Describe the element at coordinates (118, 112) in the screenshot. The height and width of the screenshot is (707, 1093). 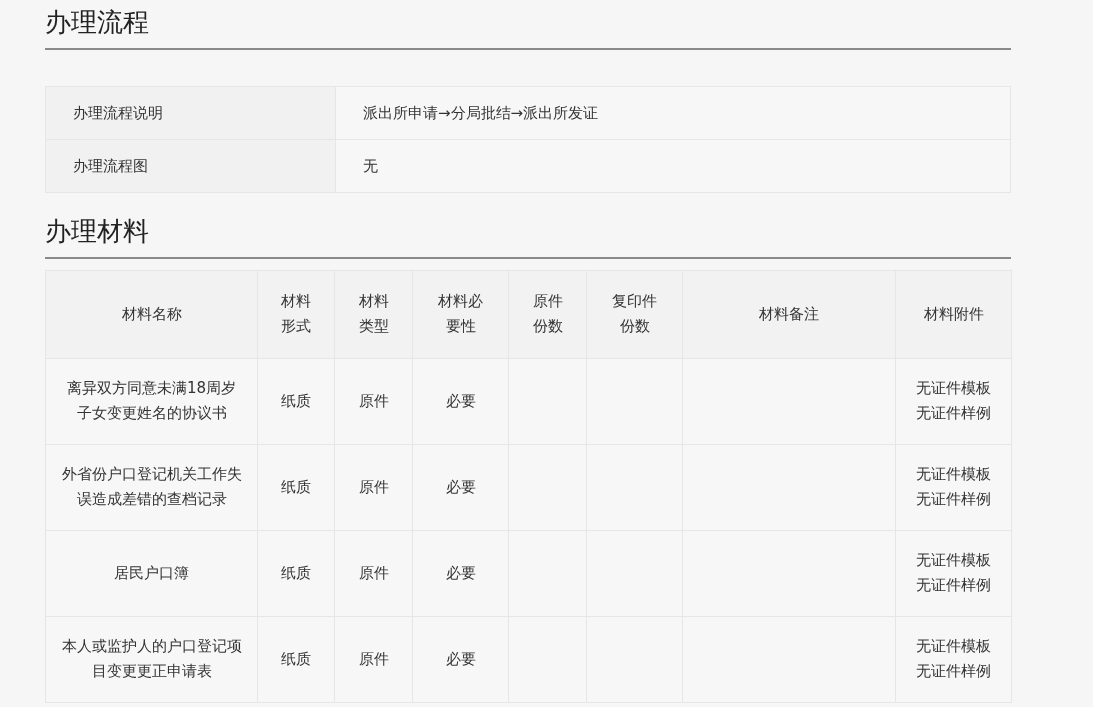
I see `row-label: 办理流程说明` at that location.